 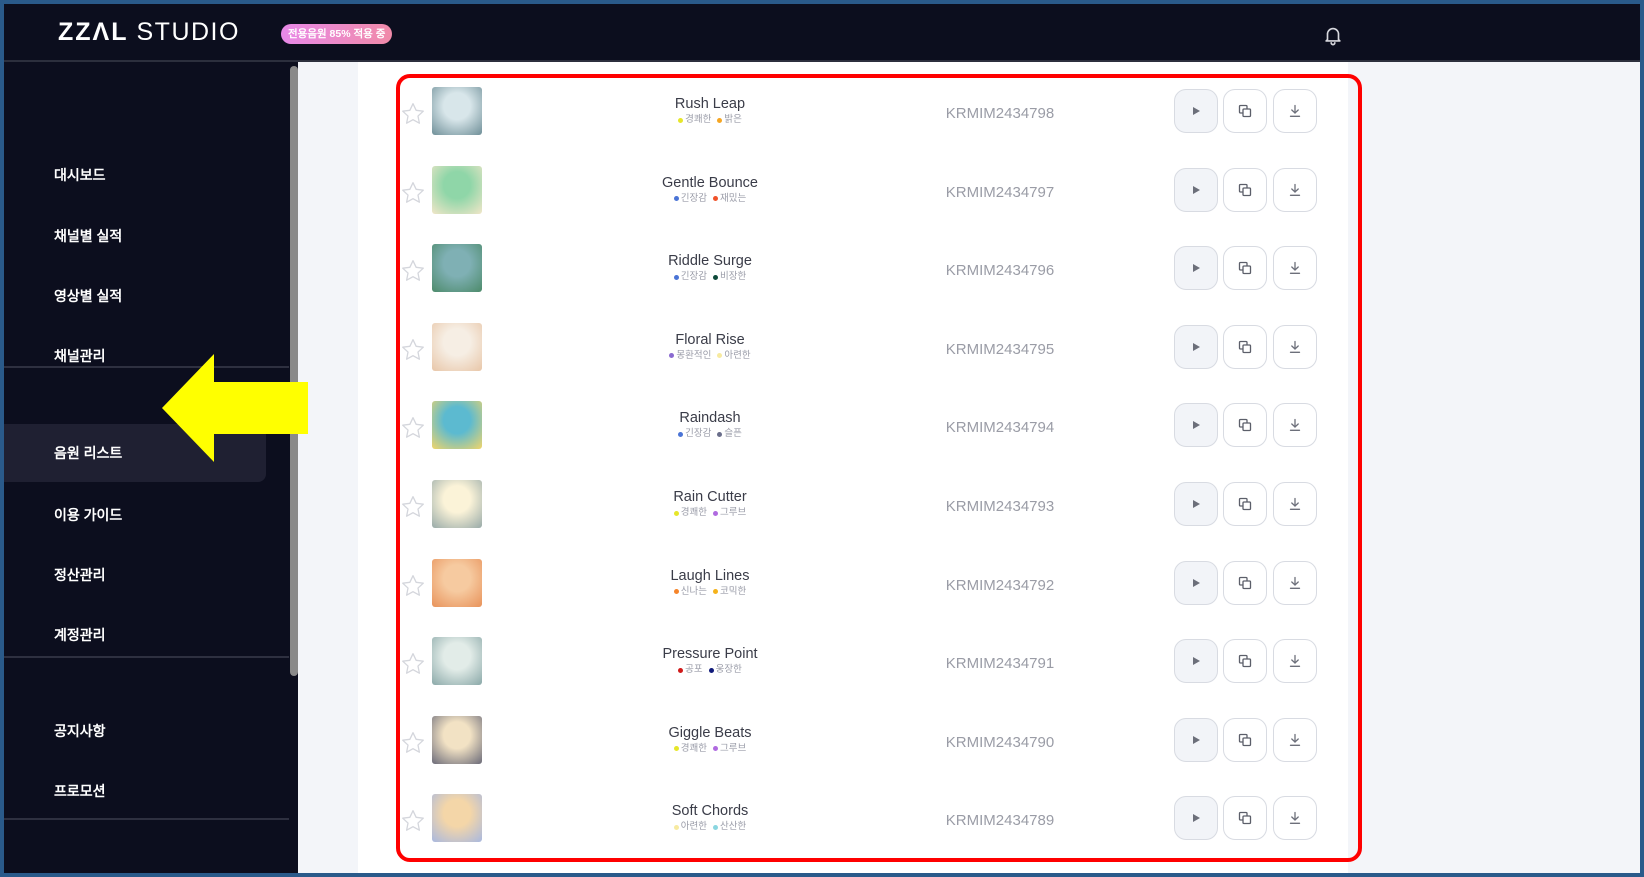 I want to click on logo-text: STUDIO, so click(x=188, y=32).